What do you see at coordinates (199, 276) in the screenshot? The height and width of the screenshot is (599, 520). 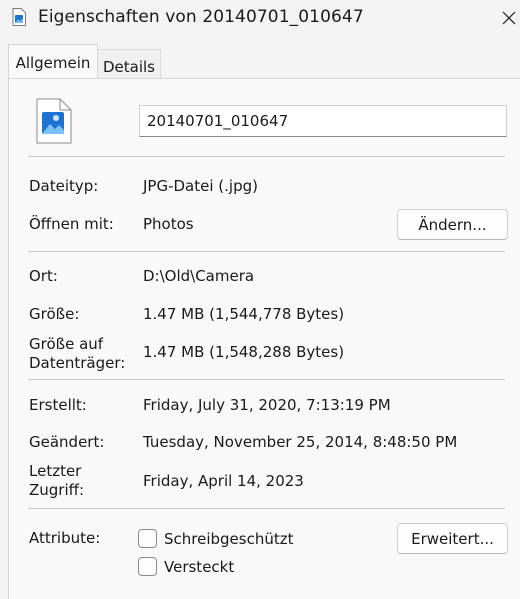 I see `location-value: D:\Old\Camera` at bounding box center [199, 276].